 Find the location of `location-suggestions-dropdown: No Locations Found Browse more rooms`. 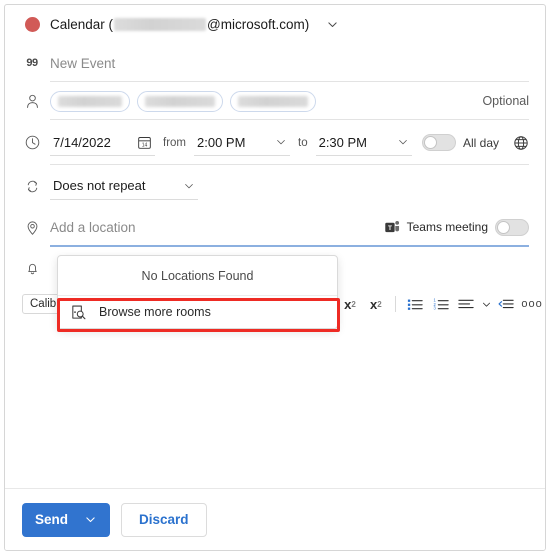

location-suggestions-dropdown: No Locations Found Browse more rooms is located at coordinates (197, 292).